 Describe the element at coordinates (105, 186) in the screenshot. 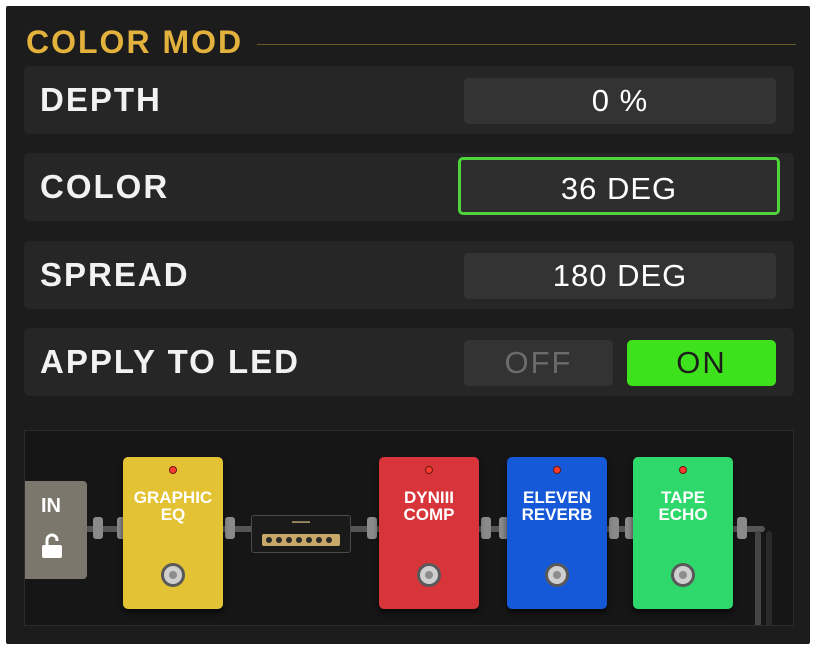

I see `param-label-color: COLOR` at that location.